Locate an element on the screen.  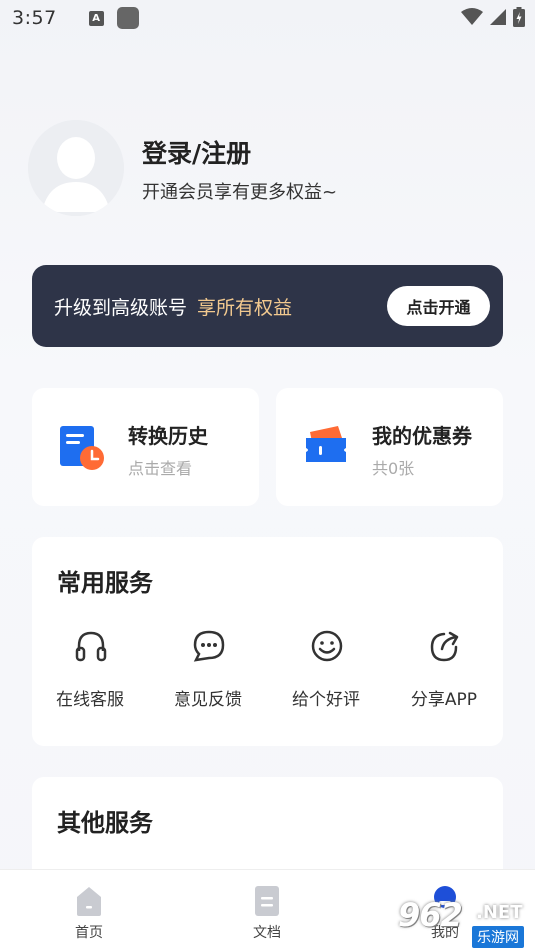
notification-a-icon: A is located at coordinates (96, 18).